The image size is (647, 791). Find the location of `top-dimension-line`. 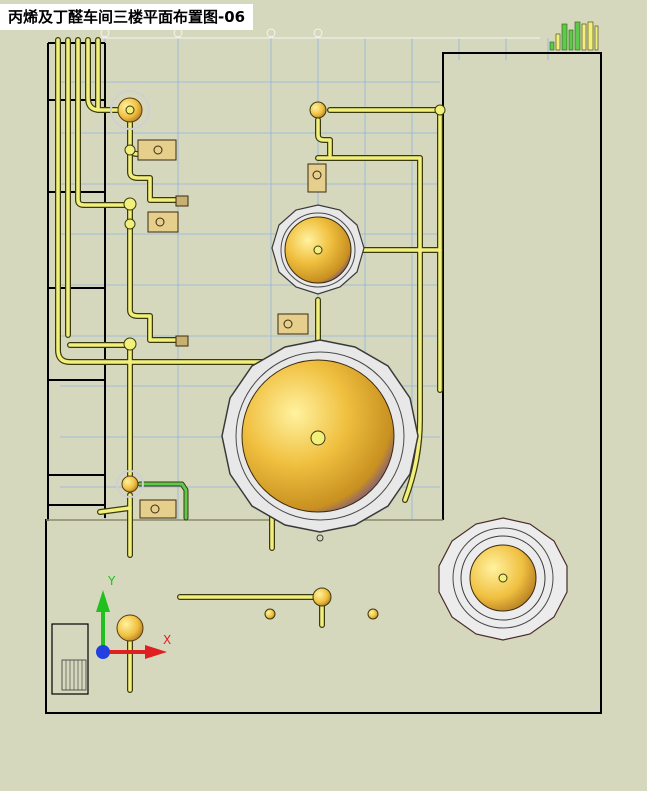

top-dimension-line is located at coordinates (320, 33).